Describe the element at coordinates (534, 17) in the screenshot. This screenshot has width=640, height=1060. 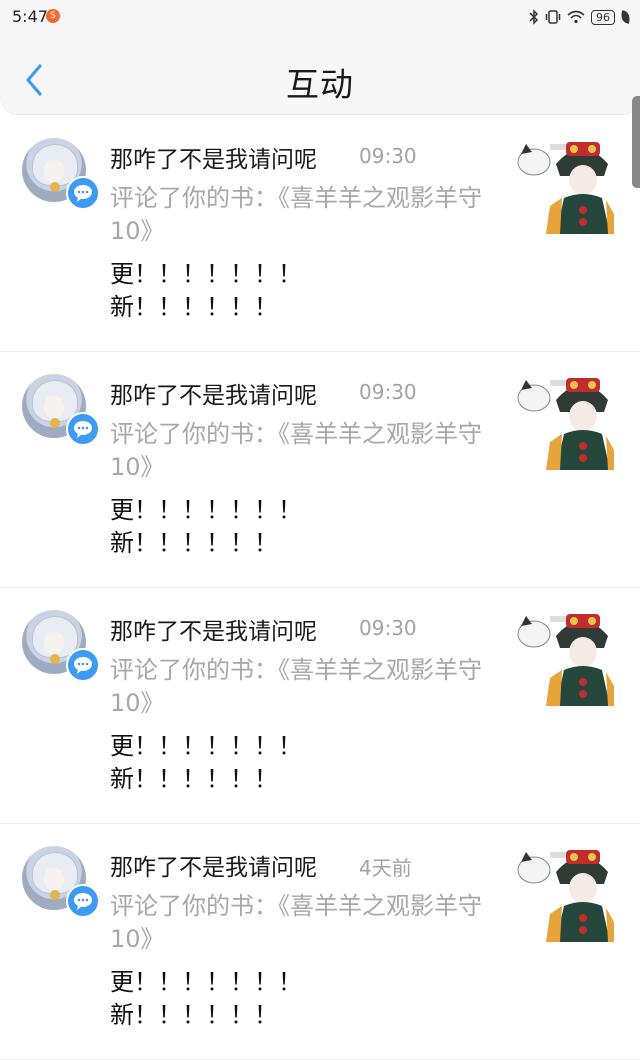
I see `bluetooth-icon` at that location.